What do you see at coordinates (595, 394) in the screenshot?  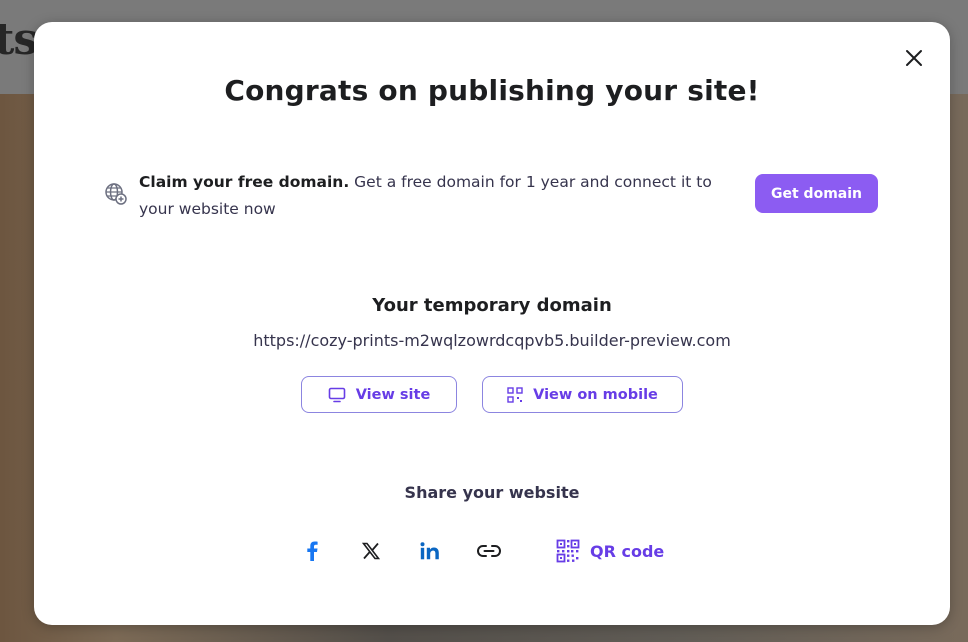 I see `view-on-mobile-label: View on mobile` at bounding box center [595, 394].